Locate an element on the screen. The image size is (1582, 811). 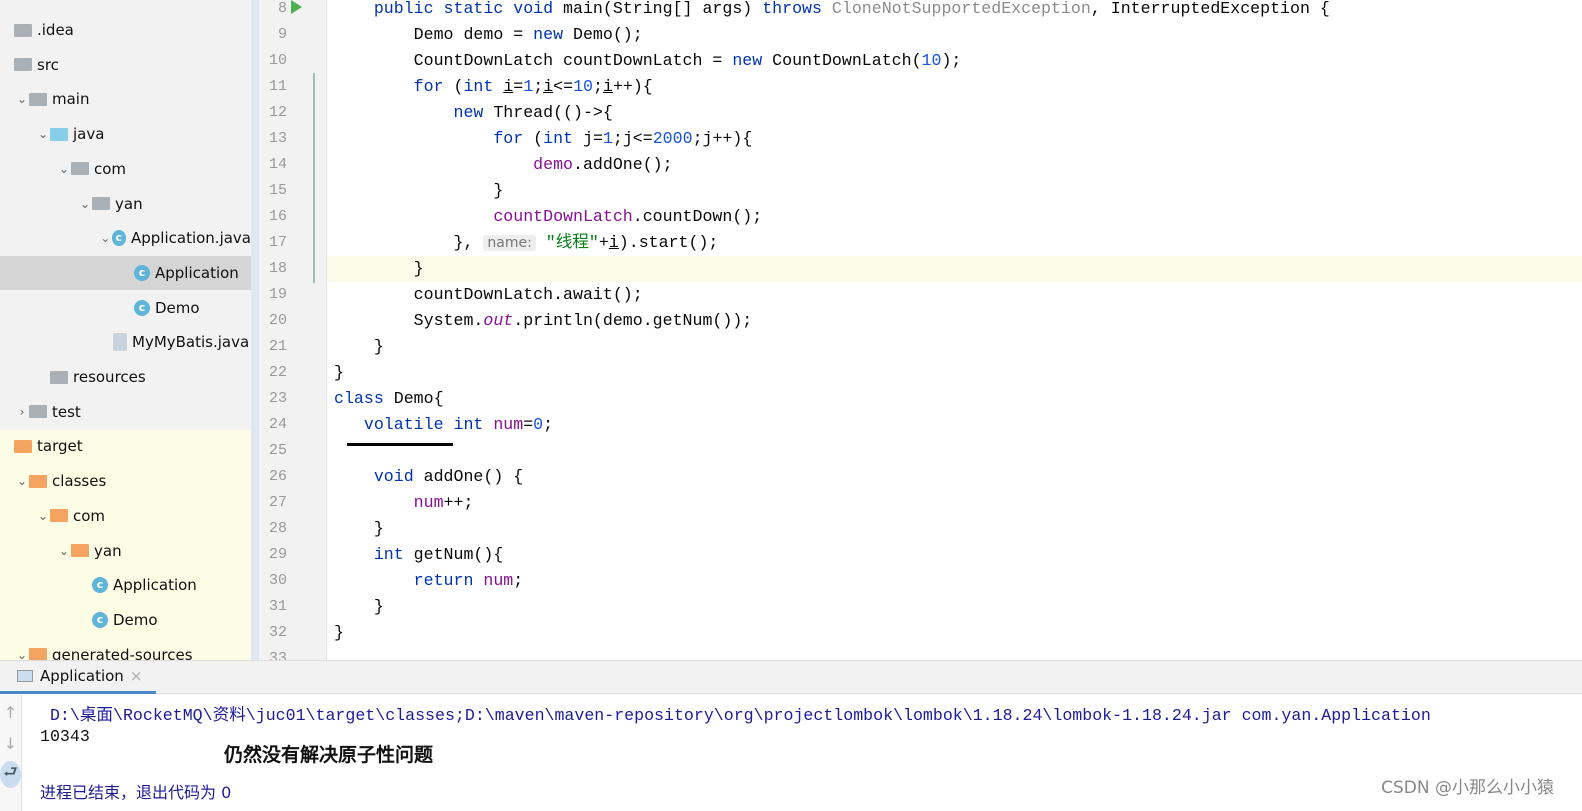
line-number: 22 is located at coordinates (277, 372).